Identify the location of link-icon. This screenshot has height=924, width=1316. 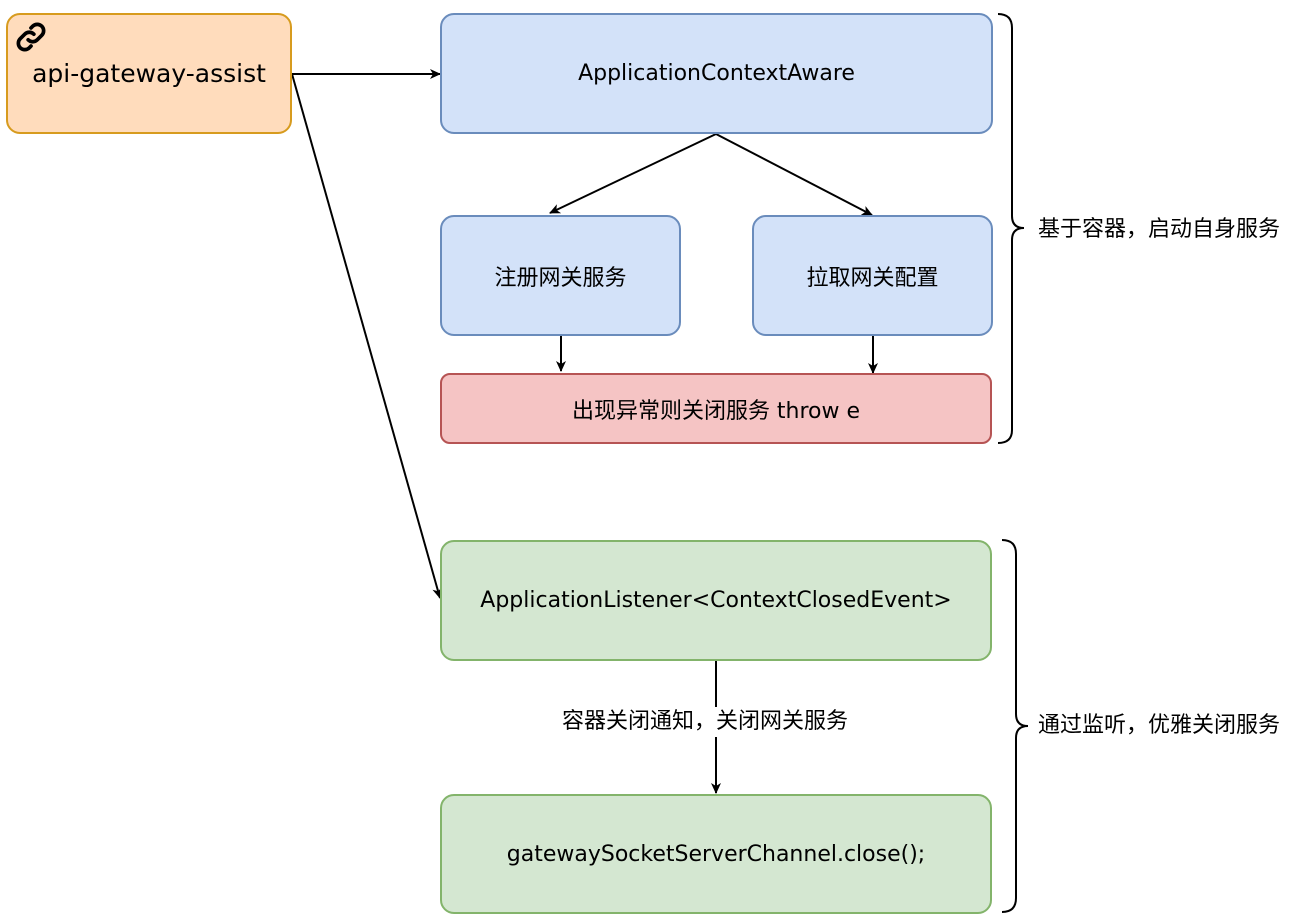
(31, 37).